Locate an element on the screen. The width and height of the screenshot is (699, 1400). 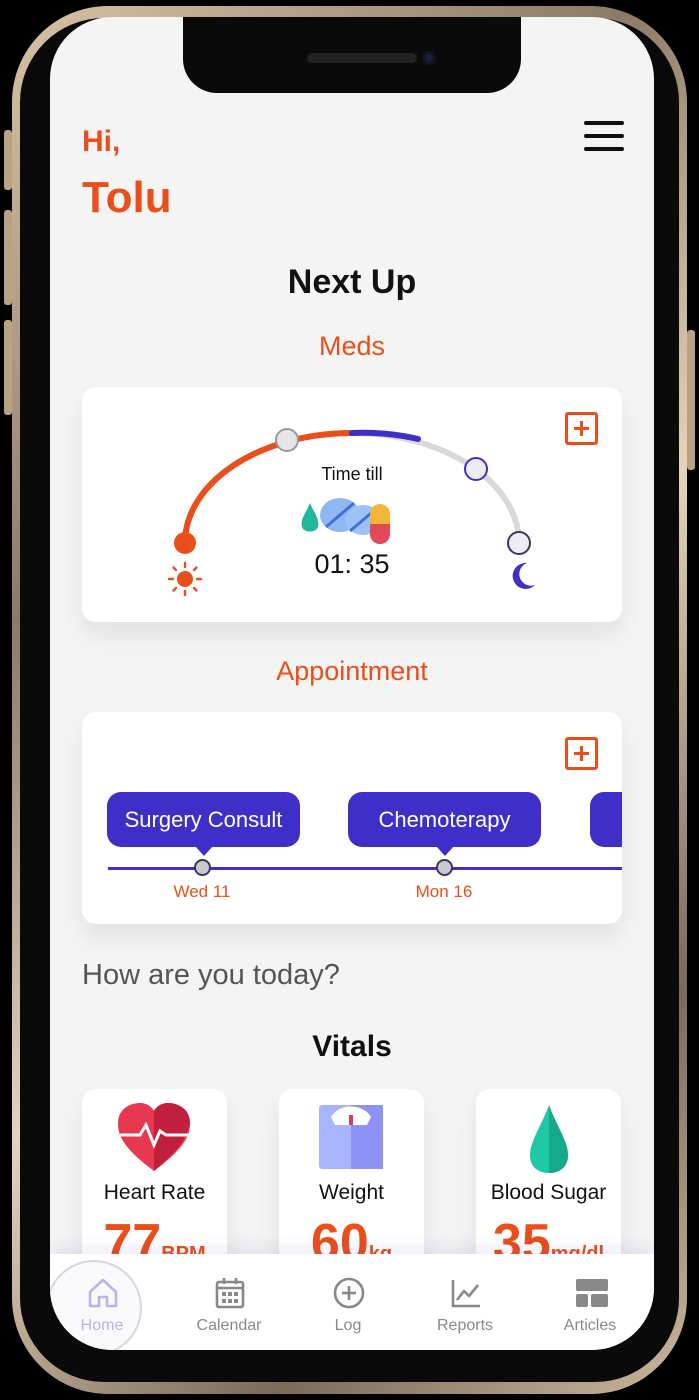
appointment-timeline is located at coordinates (365, 868).